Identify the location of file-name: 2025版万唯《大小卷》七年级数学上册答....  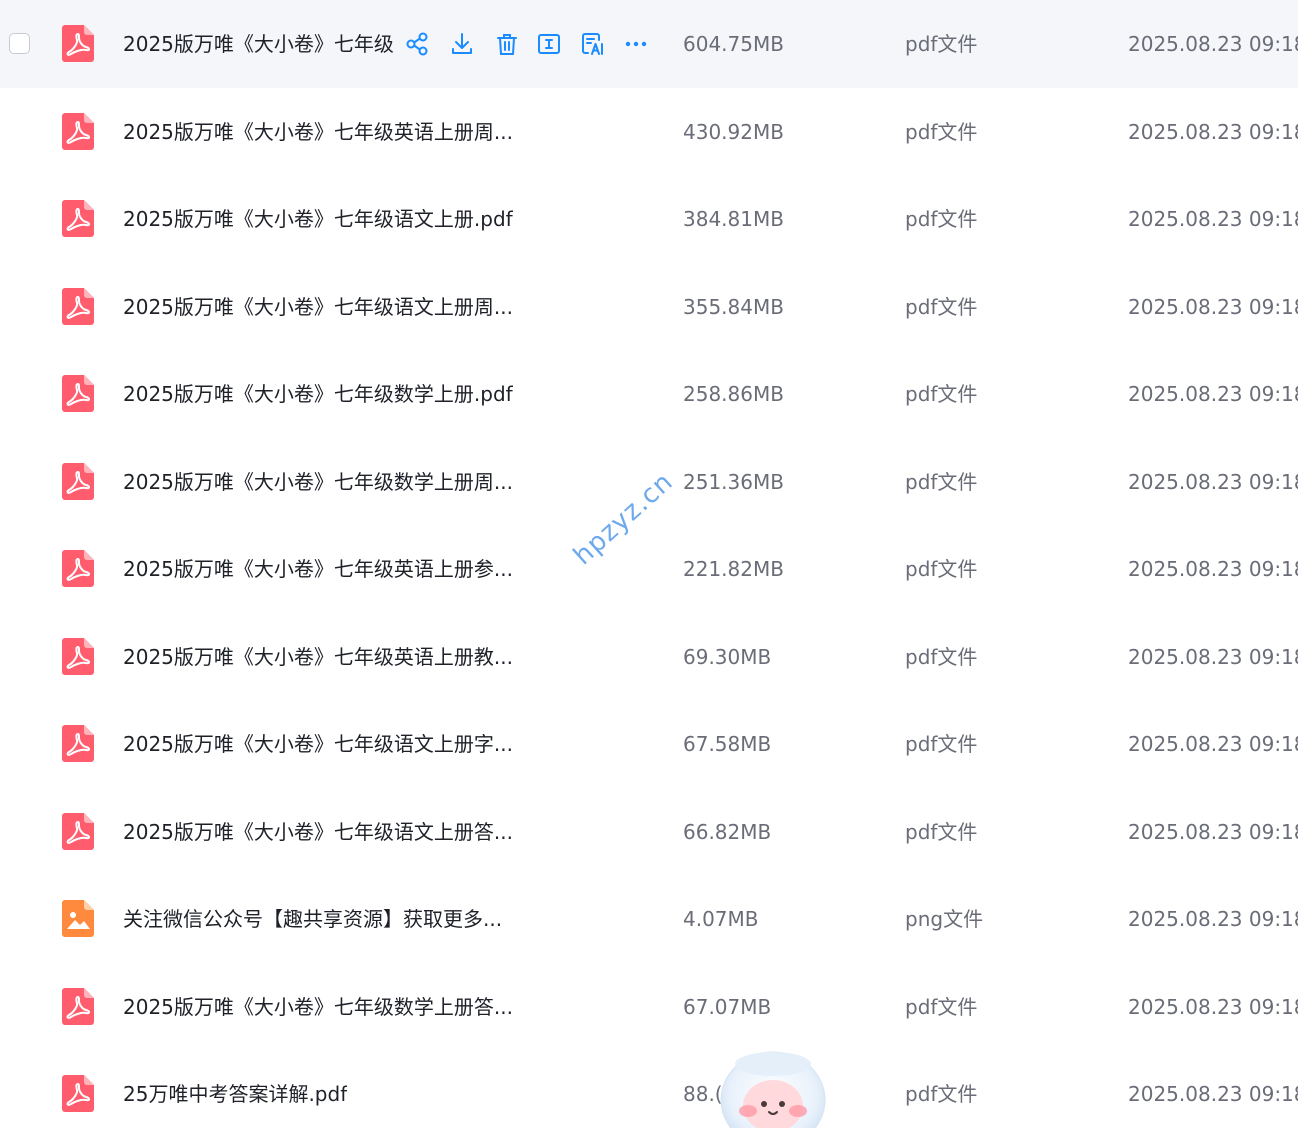
(318, 1007).